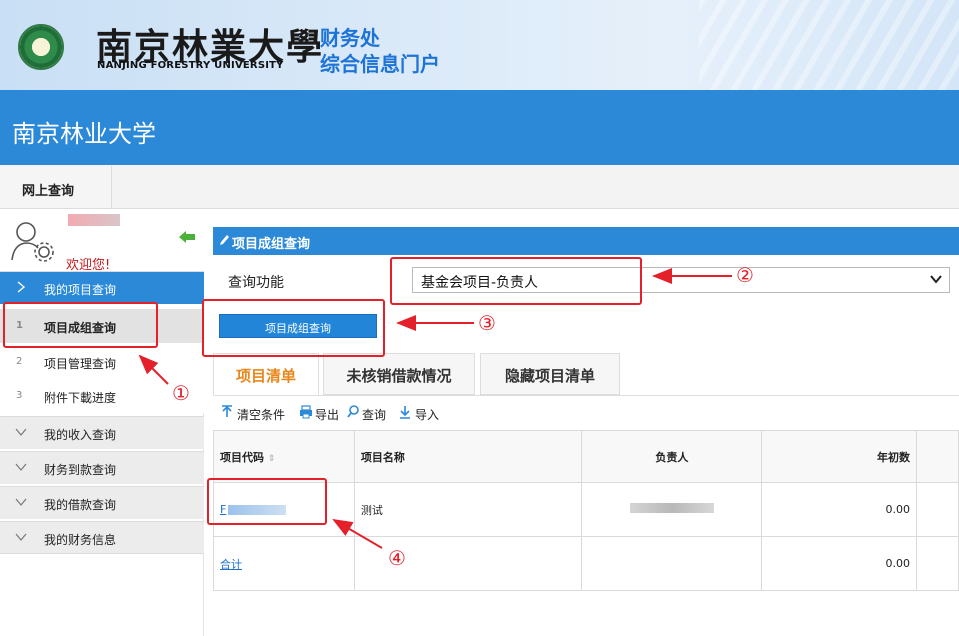 This screenshot has width=959, height=636. Describe the element at coordinates (80, 505) in the screenshot. I see `sidebar-section-label: 我的借款查询` at that location.